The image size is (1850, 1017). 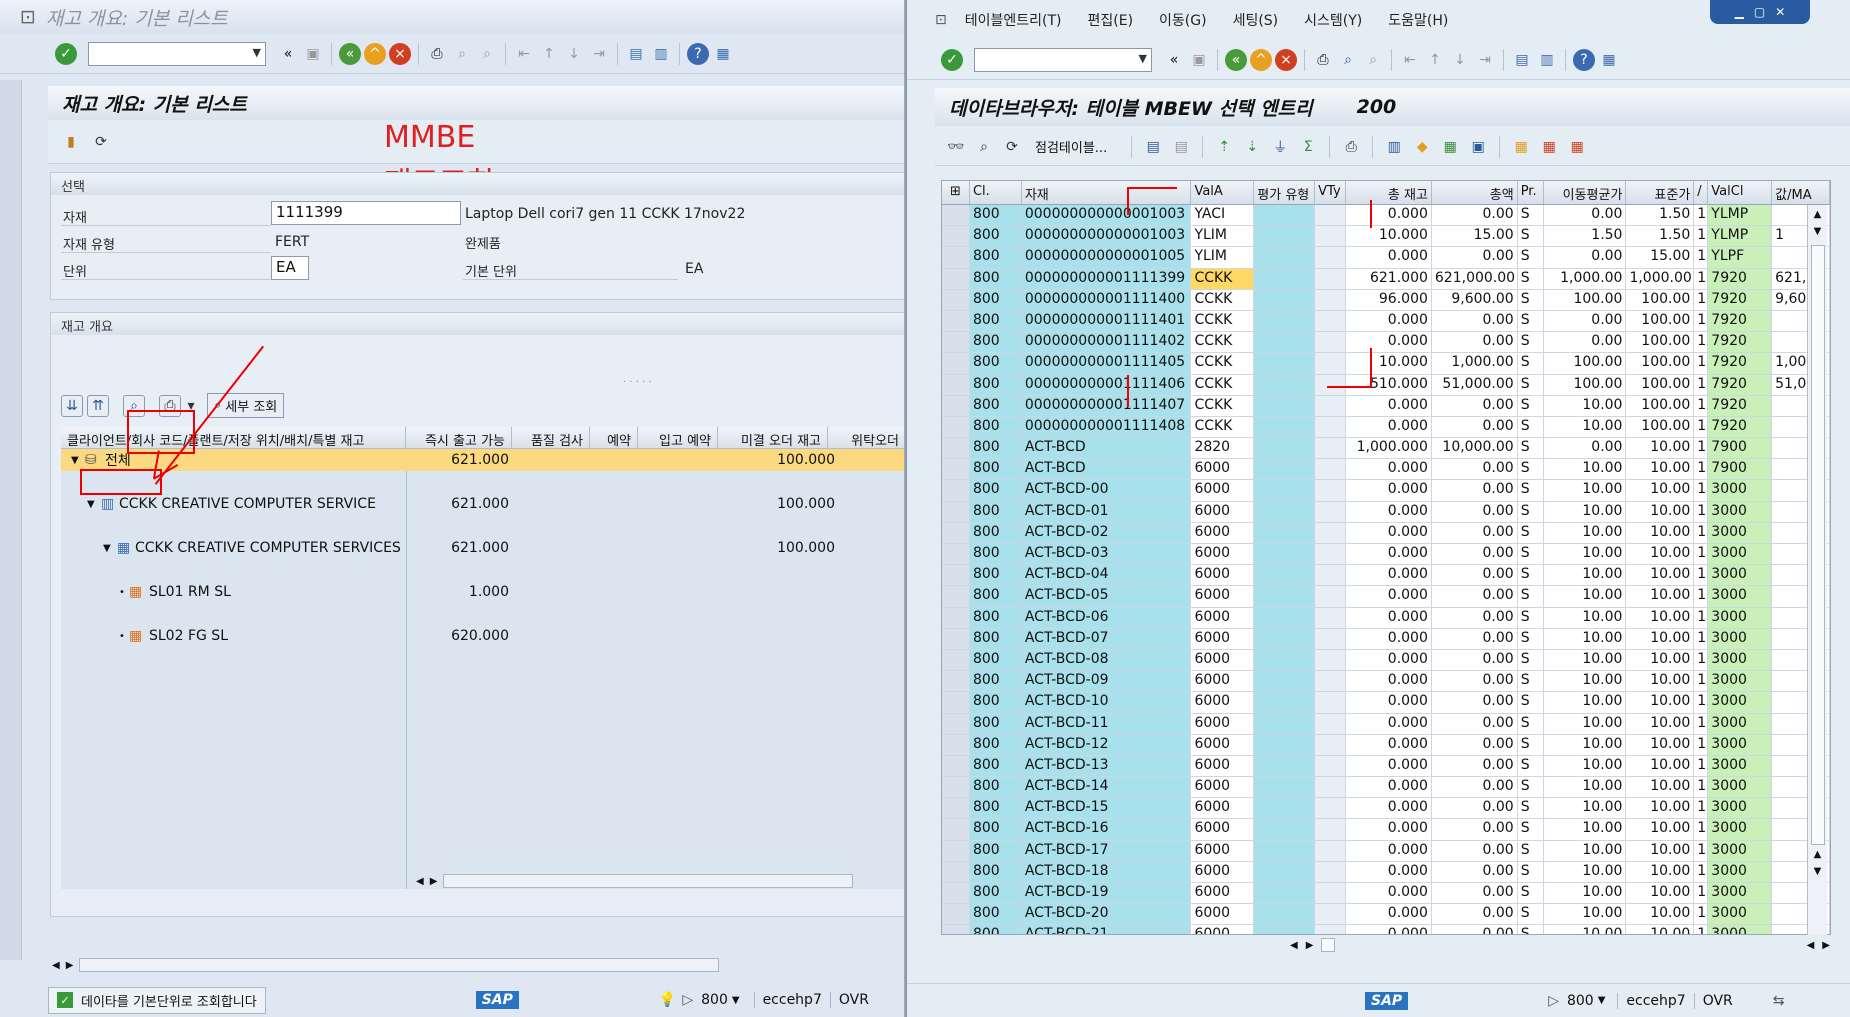 What do you see at coordinates (1394, 147) in the screenshot?
I see `export-icon: ▥` at bounding box center [1394, 147].